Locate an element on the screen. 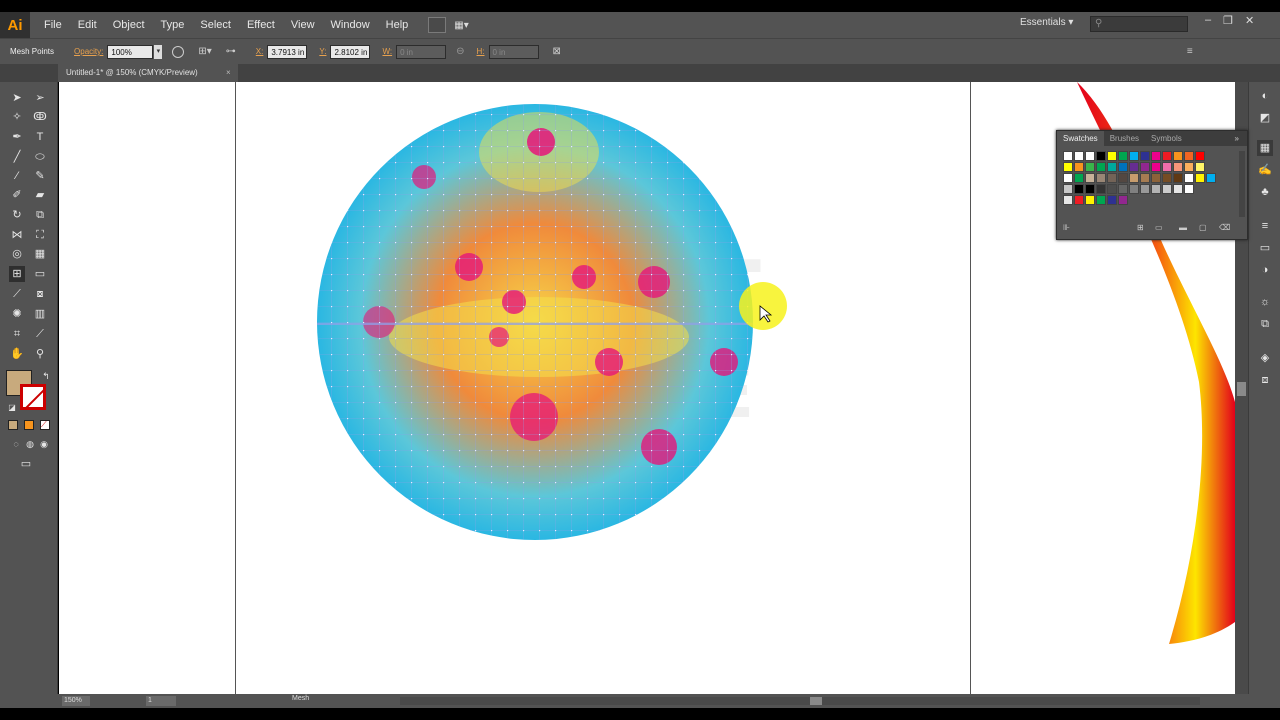  arrange-documents-button: ▦▾ is located at coordinates (468, 25).